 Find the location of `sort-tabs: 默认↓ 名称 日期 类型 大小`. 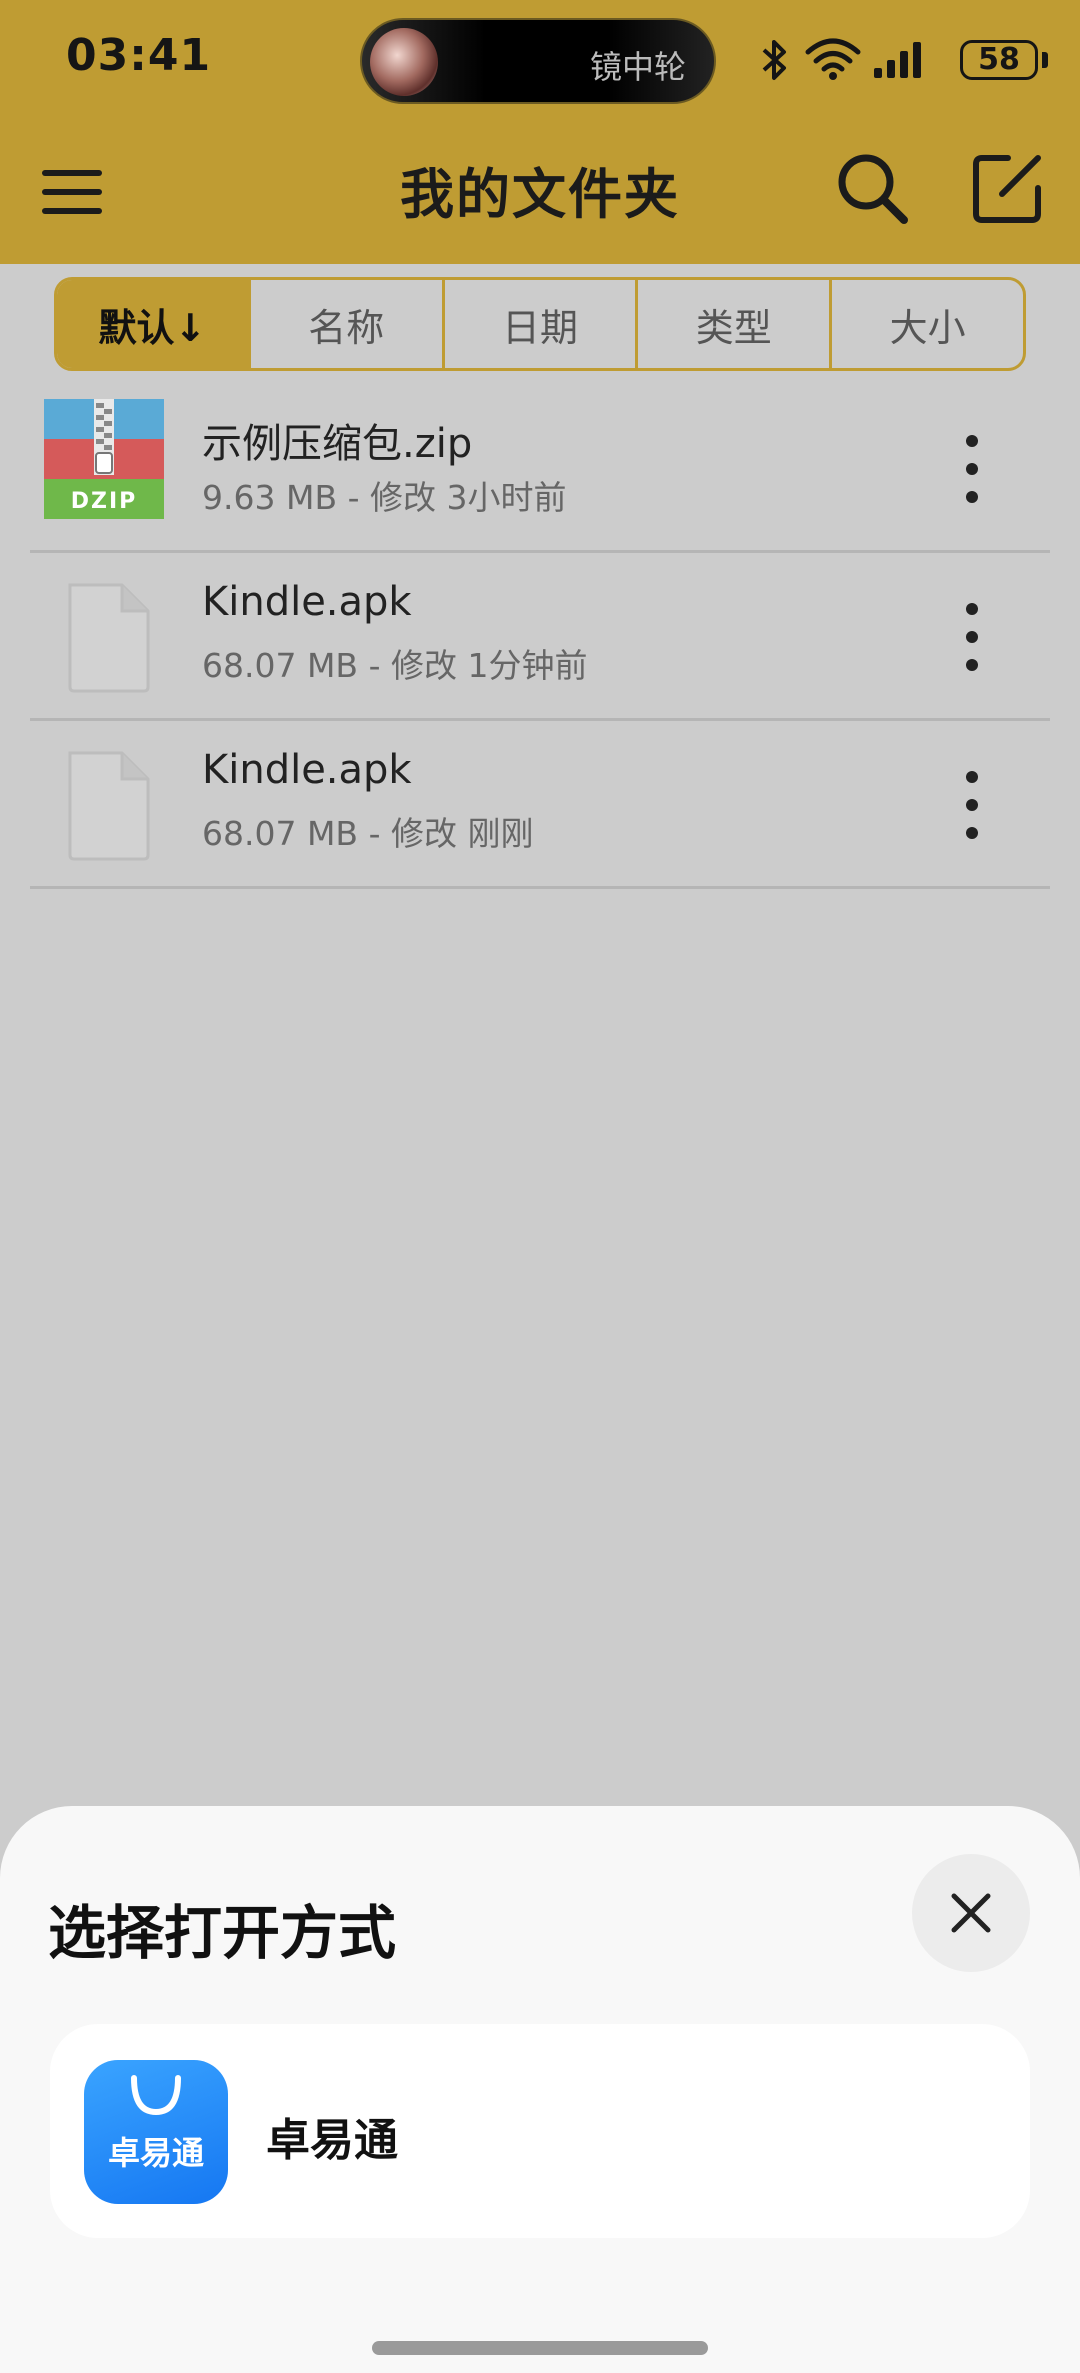

sort-tabs: 默认↓ 名称 日期 类型 大小 is located at coordinates (540, 324).